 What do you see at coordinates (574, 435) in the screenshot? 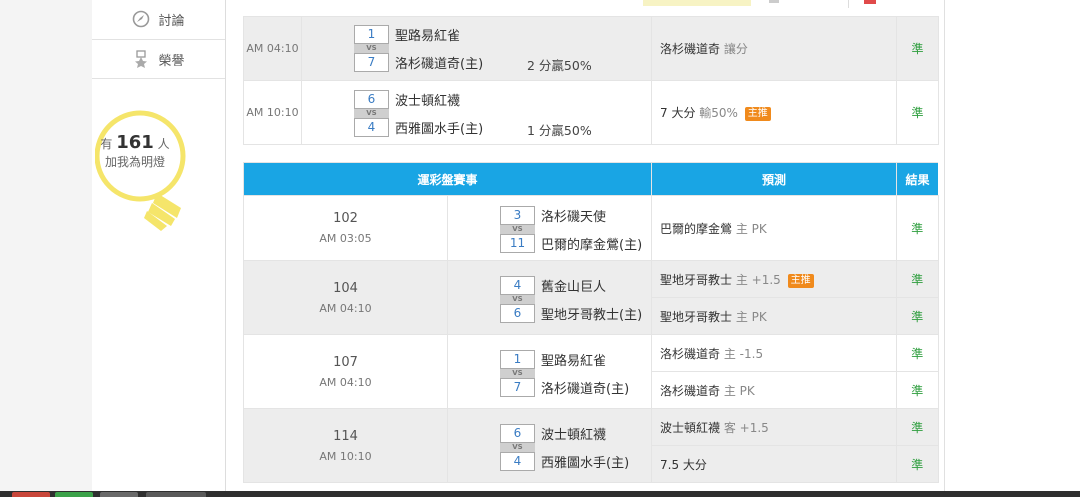
I see `home-team-name: 波士頓紅襪` at bounding box center [574, 435].